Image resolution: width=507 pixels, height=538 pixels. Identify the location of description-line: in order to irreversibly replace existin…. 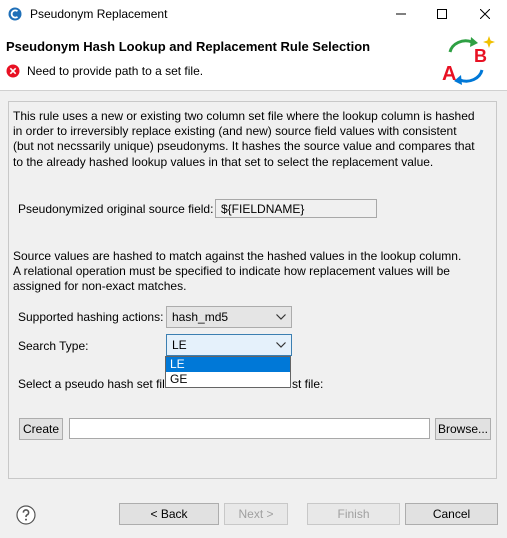
(235, 131).